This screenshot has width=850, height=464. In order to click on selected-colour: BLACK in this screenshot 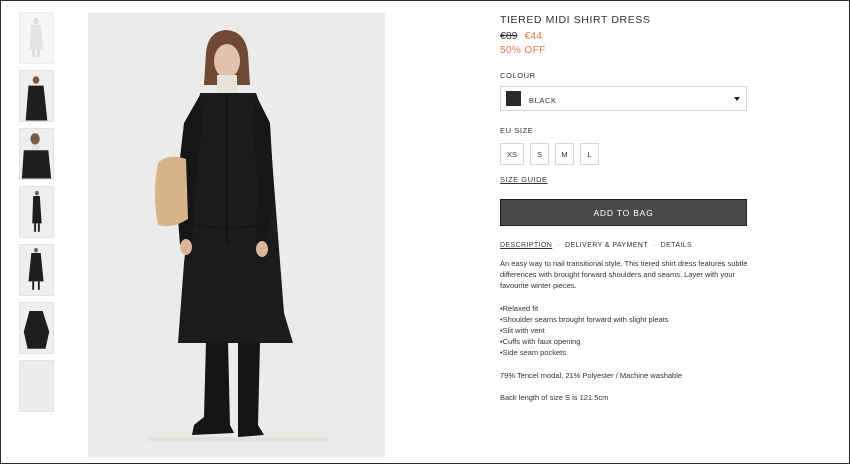, I will do `click(543, 100)`.